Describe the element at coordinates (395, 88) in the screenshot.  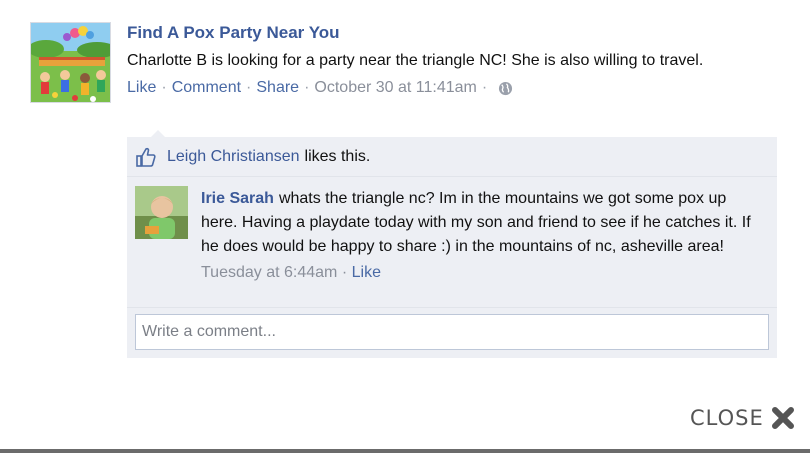
I see `post-timestamp: October 30 at 11:41am` at that location.